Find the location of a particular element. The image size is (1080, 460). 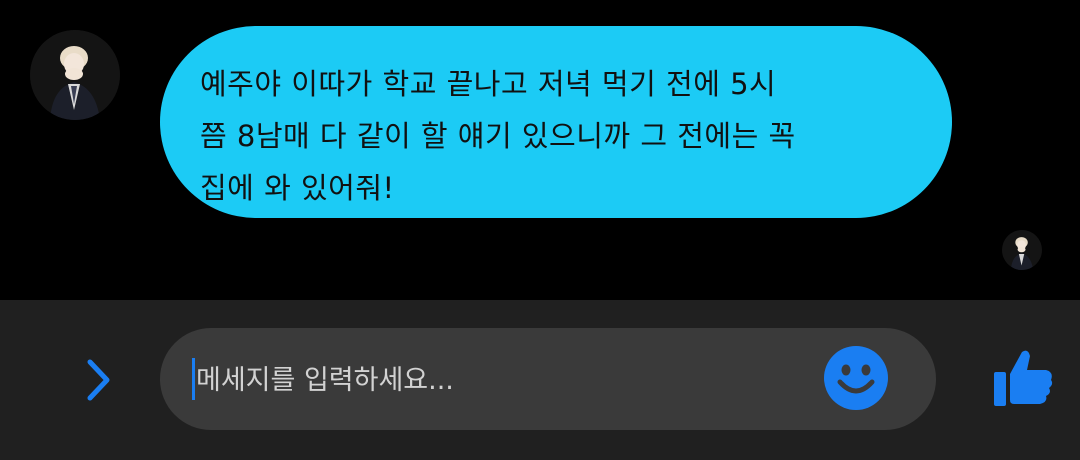

chevron-right-icon is located at coordinates (98, 380).